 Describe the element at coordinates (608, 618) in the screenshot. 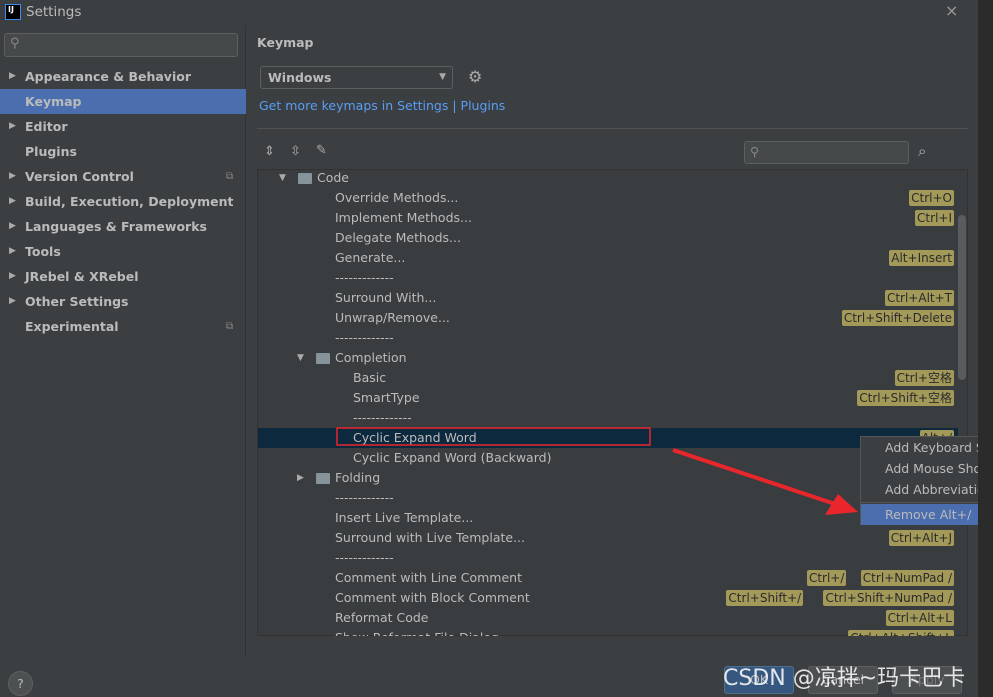

I see `tree-row: Reformat Code Ctrl+Alt+L` at that location.